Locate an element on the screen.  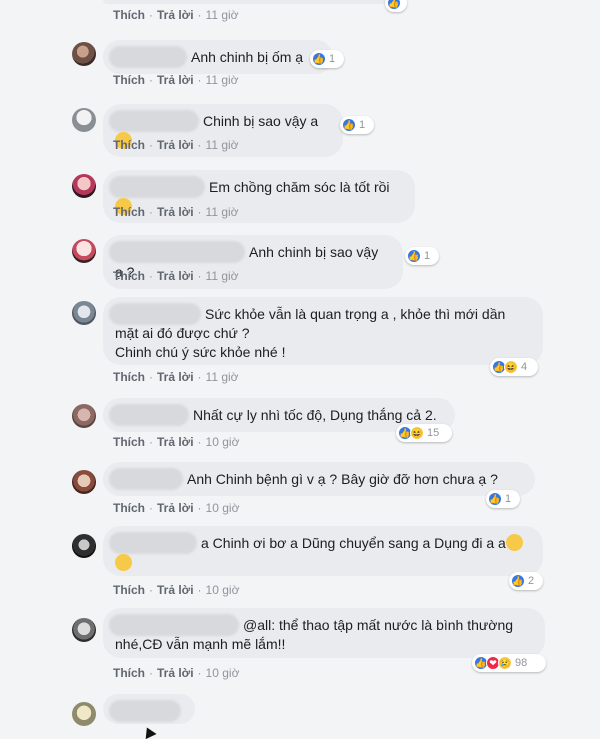
reaction-summary: 👍 😆 15 is located at coordinates (424, 433).